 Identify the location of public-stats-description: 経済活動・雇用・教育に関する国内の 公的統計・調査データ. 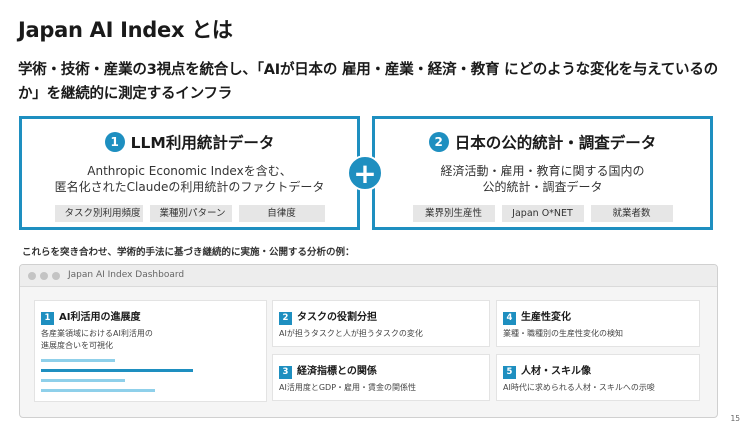
(542, 179).